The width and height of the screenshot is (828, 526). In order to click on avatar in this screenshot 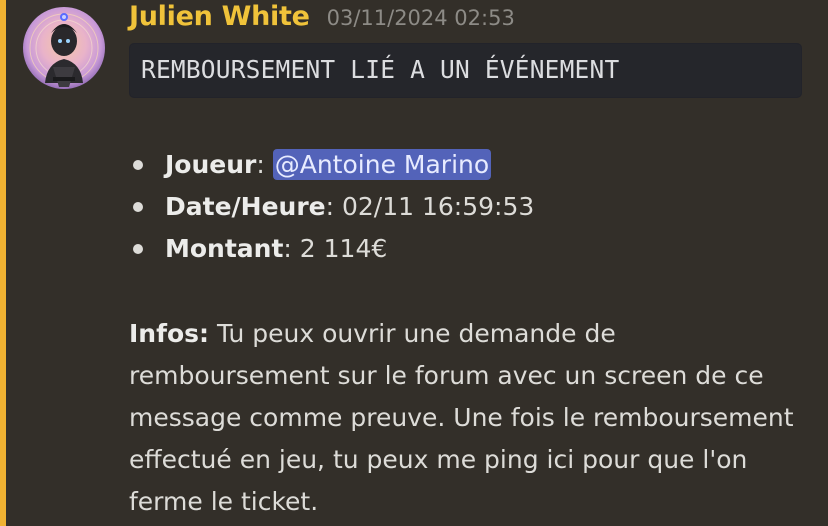, I will do `click(64, 48)`.